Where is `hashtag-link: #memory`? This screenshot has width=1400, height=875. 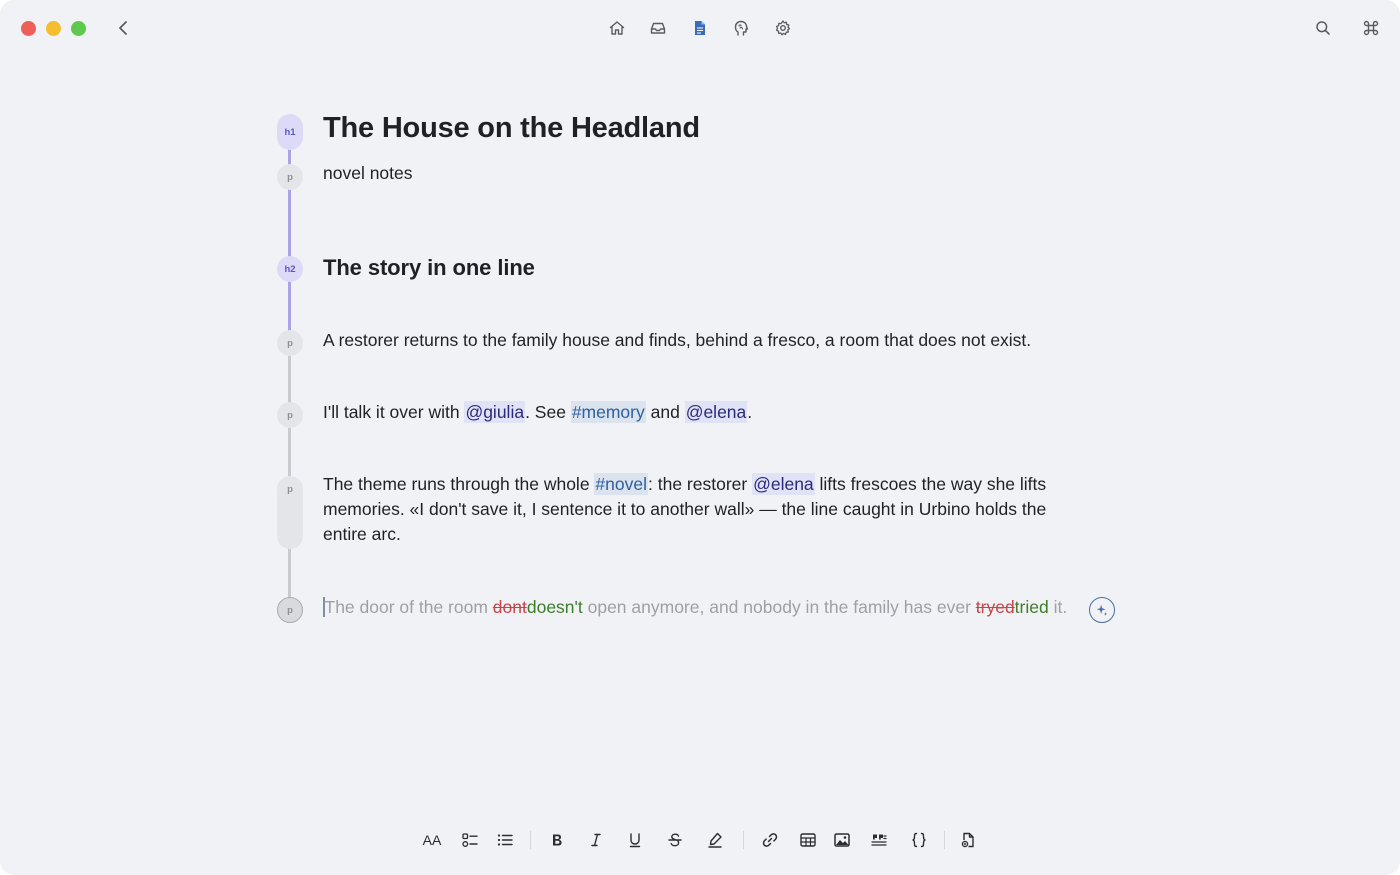
hashtag-link: #memory is located at coordinates (608, 412).